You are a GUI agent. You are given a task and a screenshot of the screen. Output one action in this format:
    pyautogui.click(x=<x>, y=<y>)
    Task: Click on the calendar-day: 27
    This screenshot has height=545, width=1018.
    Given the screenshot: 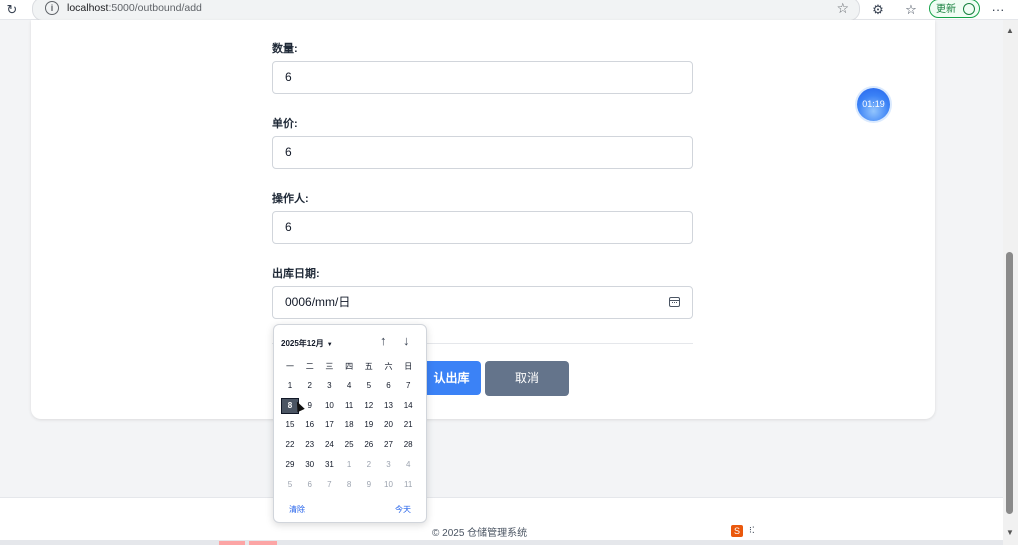 What is the action you would take?
    pyautogui.click(x=389, y=445)
    